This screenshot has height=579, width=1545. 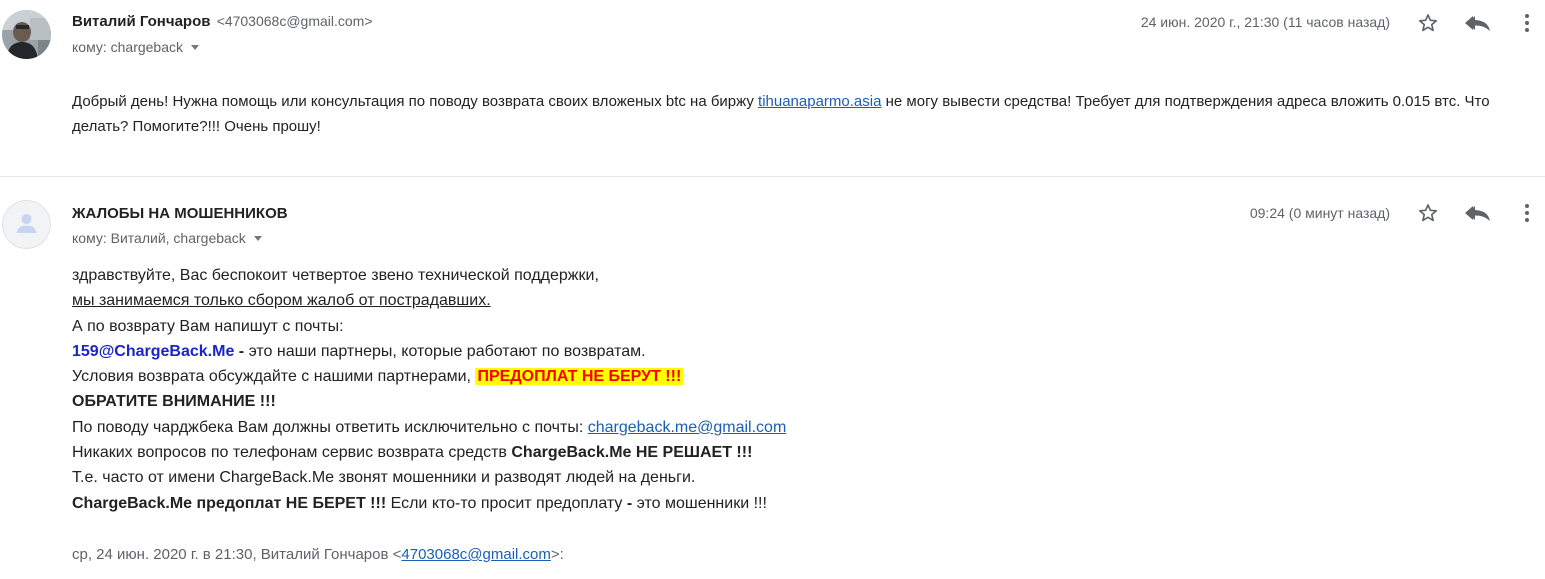 I want to click on sender-avatar-photo, so click(x=26, y=34).